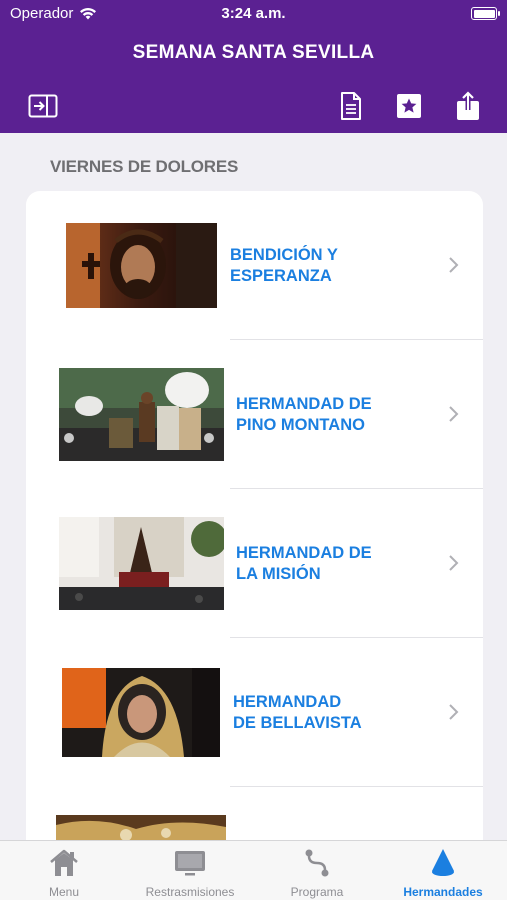 The height and width of the screenshot is (900, 507). I want to click on list-item-bellavista: HERMANDAD DE BELLAVISTA, so click(254, 712).